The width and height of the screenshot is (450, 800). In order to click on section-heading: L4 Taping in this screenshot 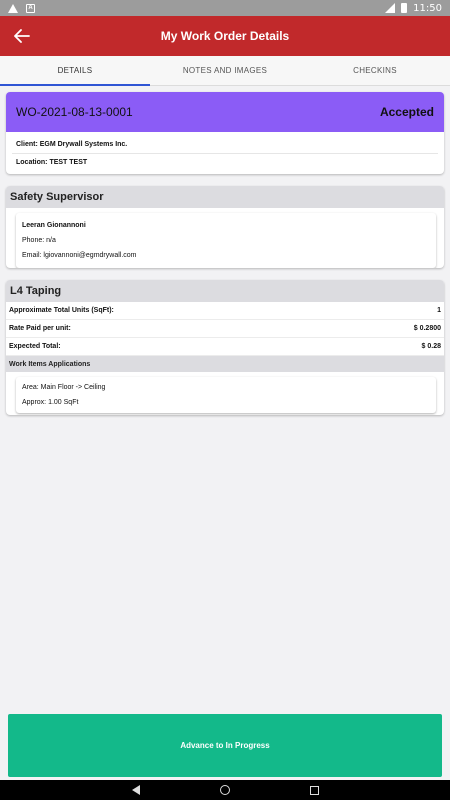, I will do `click(225, 291)`.